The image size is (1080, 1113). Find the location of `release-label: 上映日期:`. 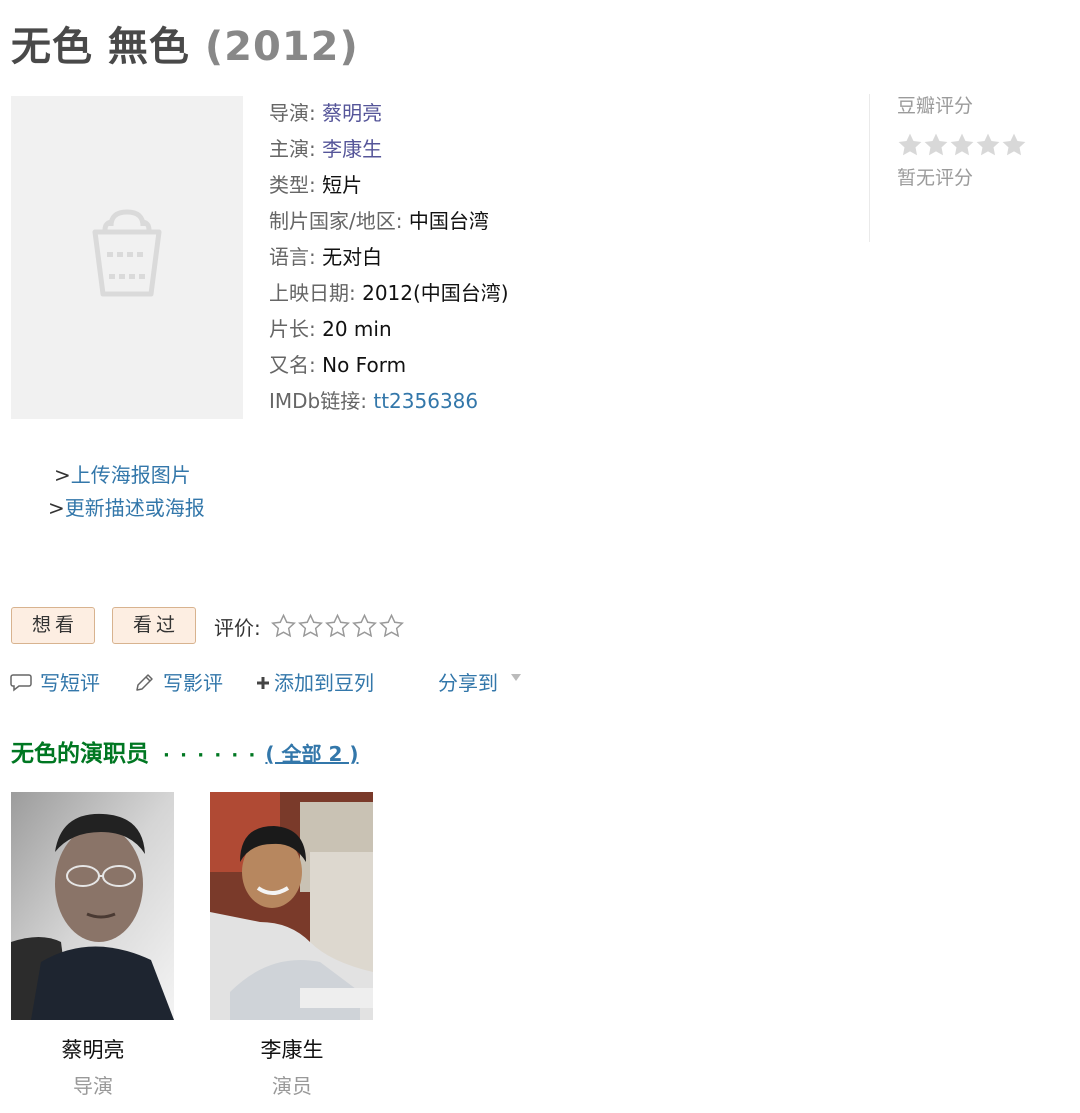

release-label: 上映日期: is located at coordinates (316, 293).